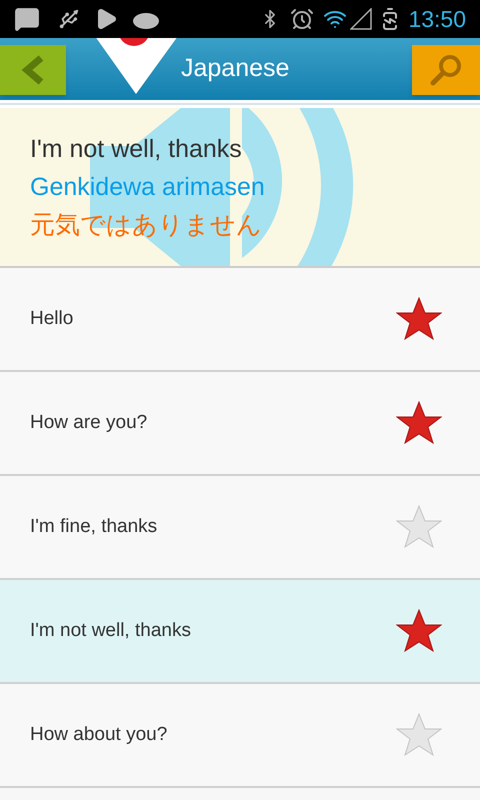 The image size is (480, 800). Describe the element at coordinates (136, 149) in the screenshot. I see `english-phrase: I'm not well, thanks` at that location.